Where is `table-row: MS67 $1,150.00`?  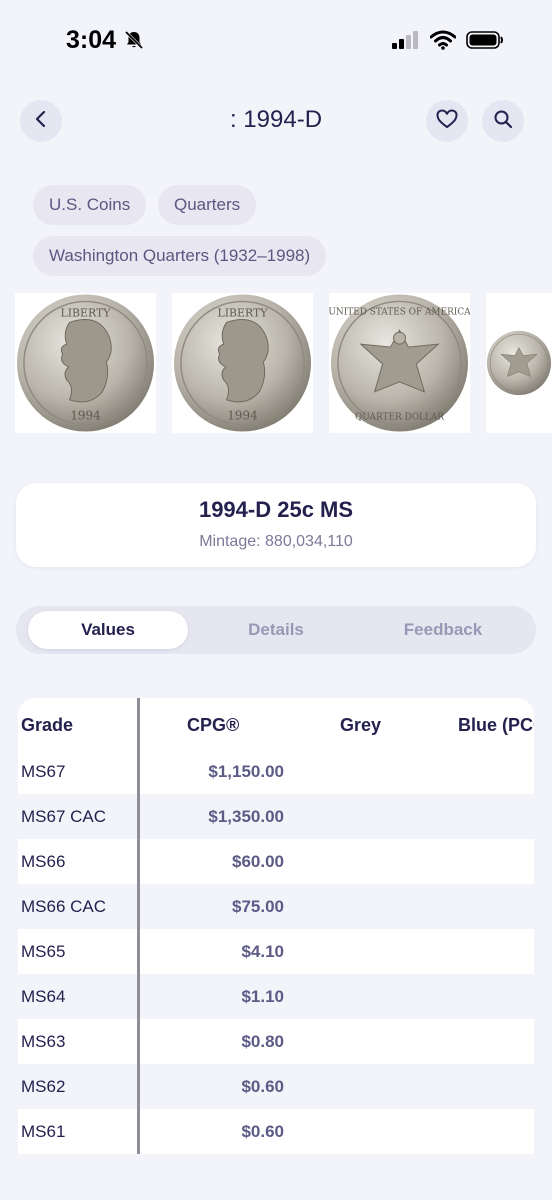
table-row: MS67 $1,150.00 is located at coordinates (276, 771).